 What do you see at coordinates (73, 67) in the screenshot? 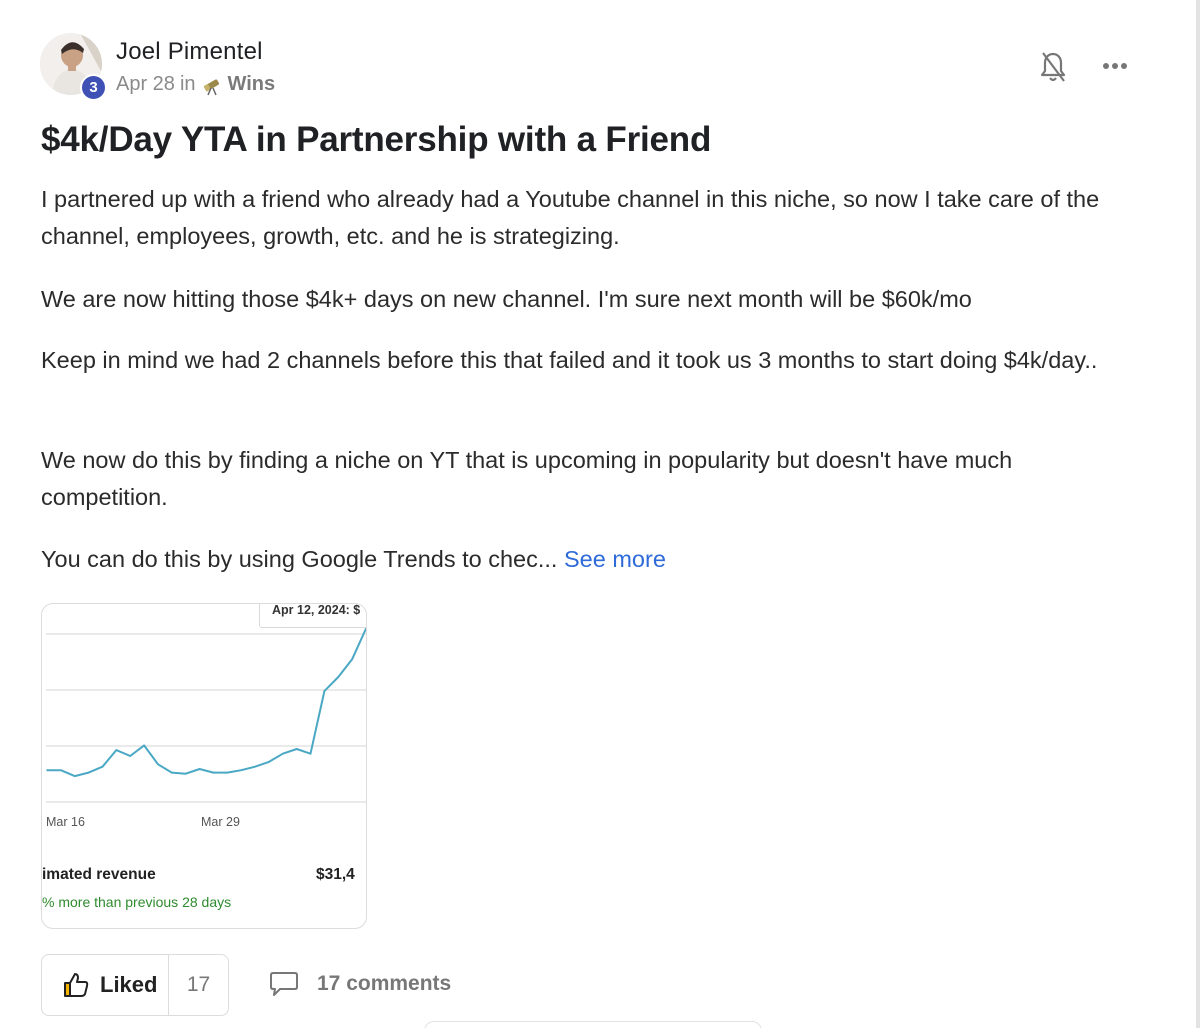
I see `author-avatar: 3` at bounding box center [73, 67].